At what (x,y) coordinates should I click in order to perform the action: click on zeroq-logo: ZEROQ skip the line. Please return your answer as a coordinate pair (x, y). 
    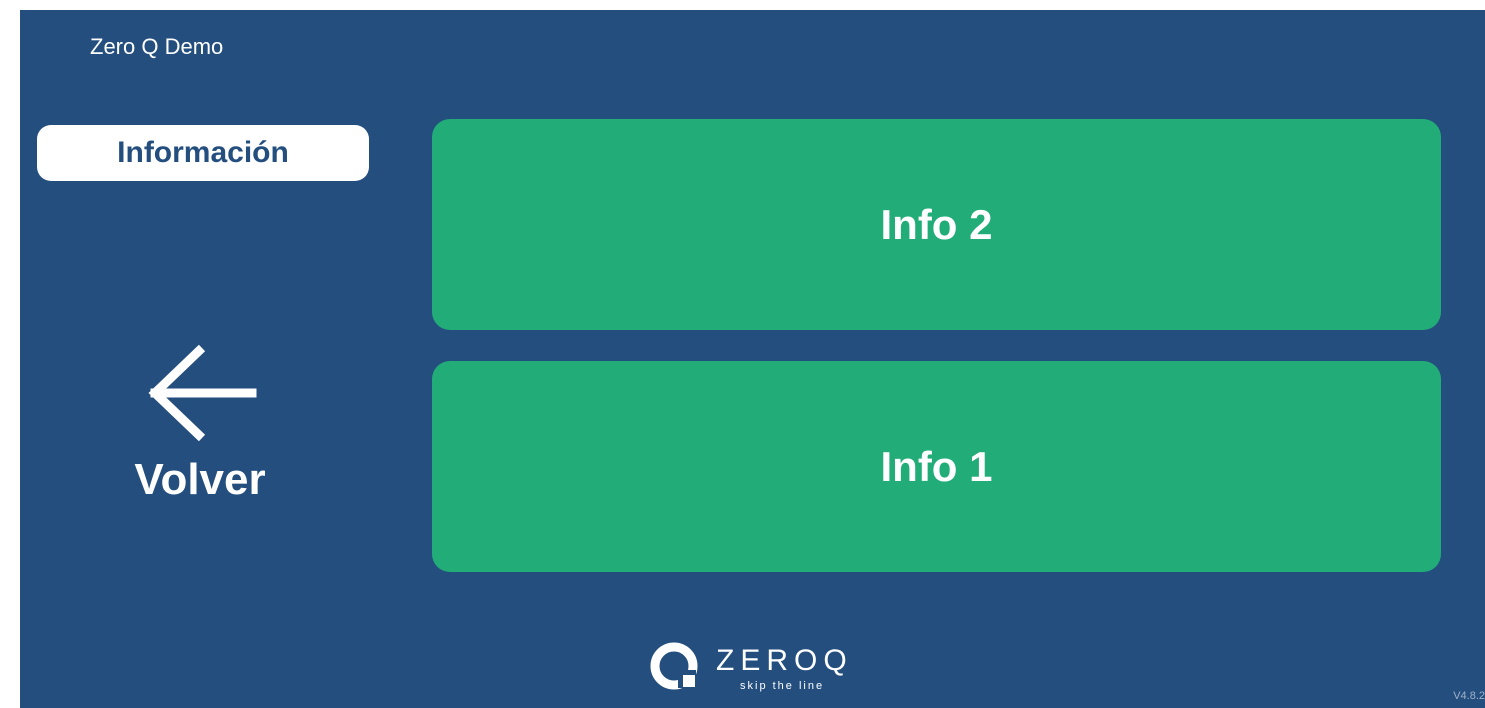
    Looking at the image, I should click on (770, 672).